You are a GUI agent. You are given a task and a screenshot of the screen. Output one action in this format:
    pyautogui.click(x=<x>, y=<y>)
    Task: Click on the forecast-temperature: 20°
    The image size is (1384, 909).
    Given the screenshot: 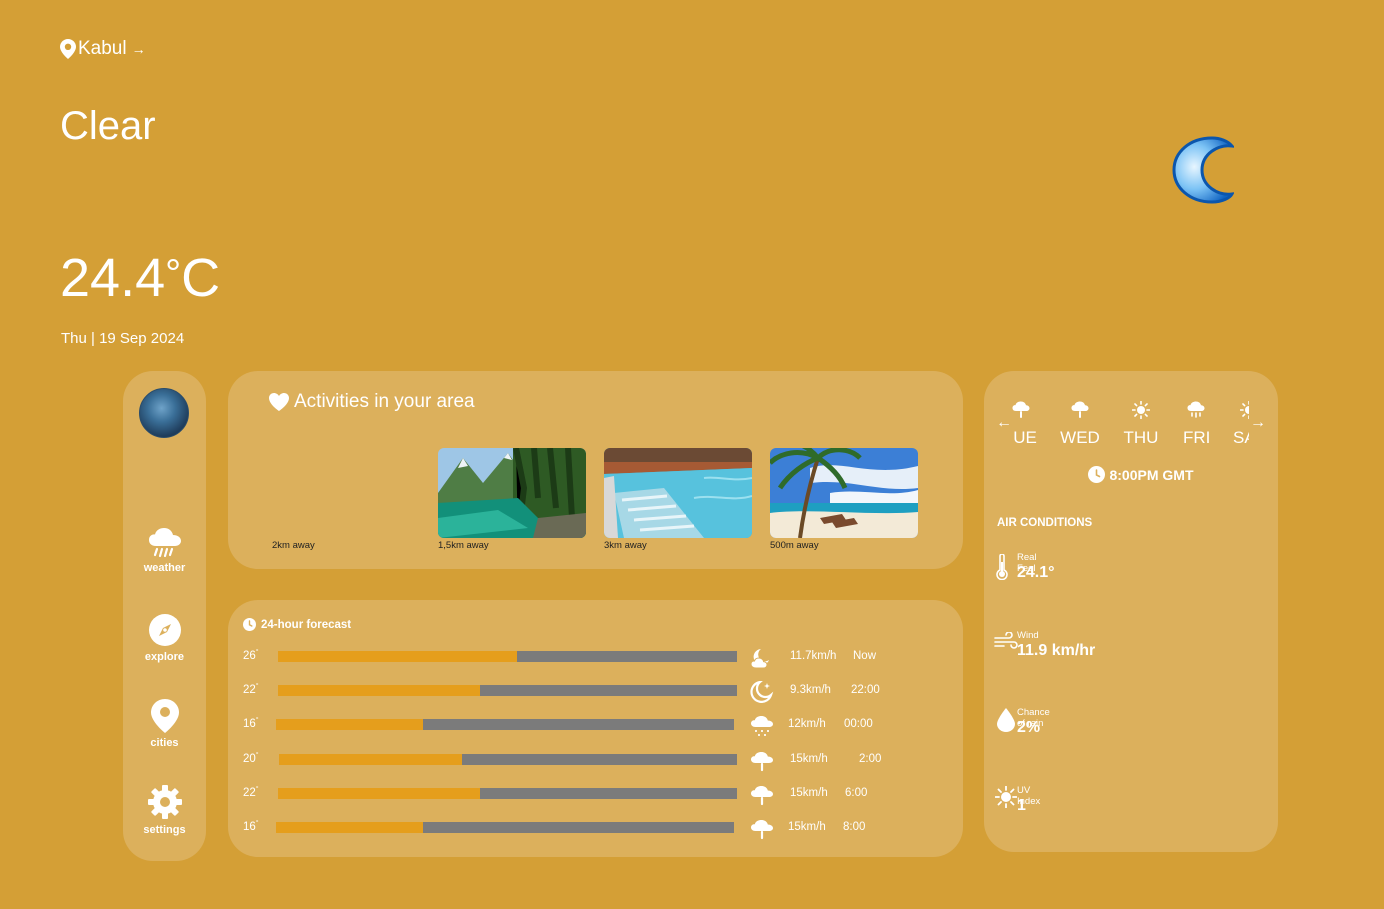 What is the action you would take?
    pyautogui.click(x=251, y=758)
    